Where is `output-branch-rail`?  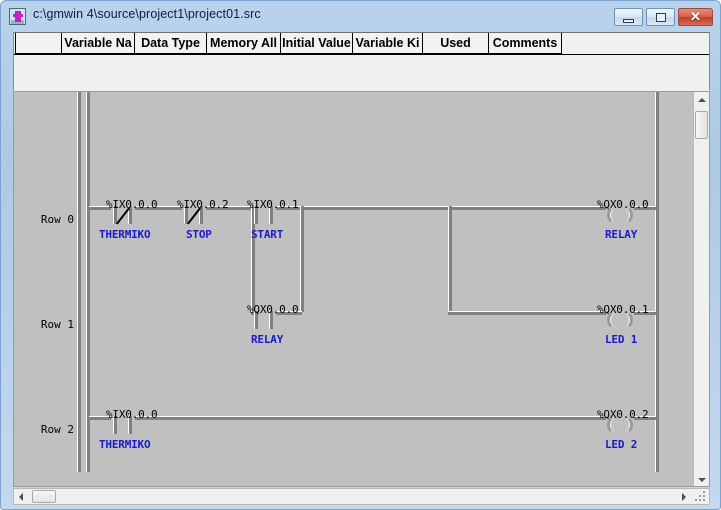 output-branch-rail is located at coordinates (450, 259).